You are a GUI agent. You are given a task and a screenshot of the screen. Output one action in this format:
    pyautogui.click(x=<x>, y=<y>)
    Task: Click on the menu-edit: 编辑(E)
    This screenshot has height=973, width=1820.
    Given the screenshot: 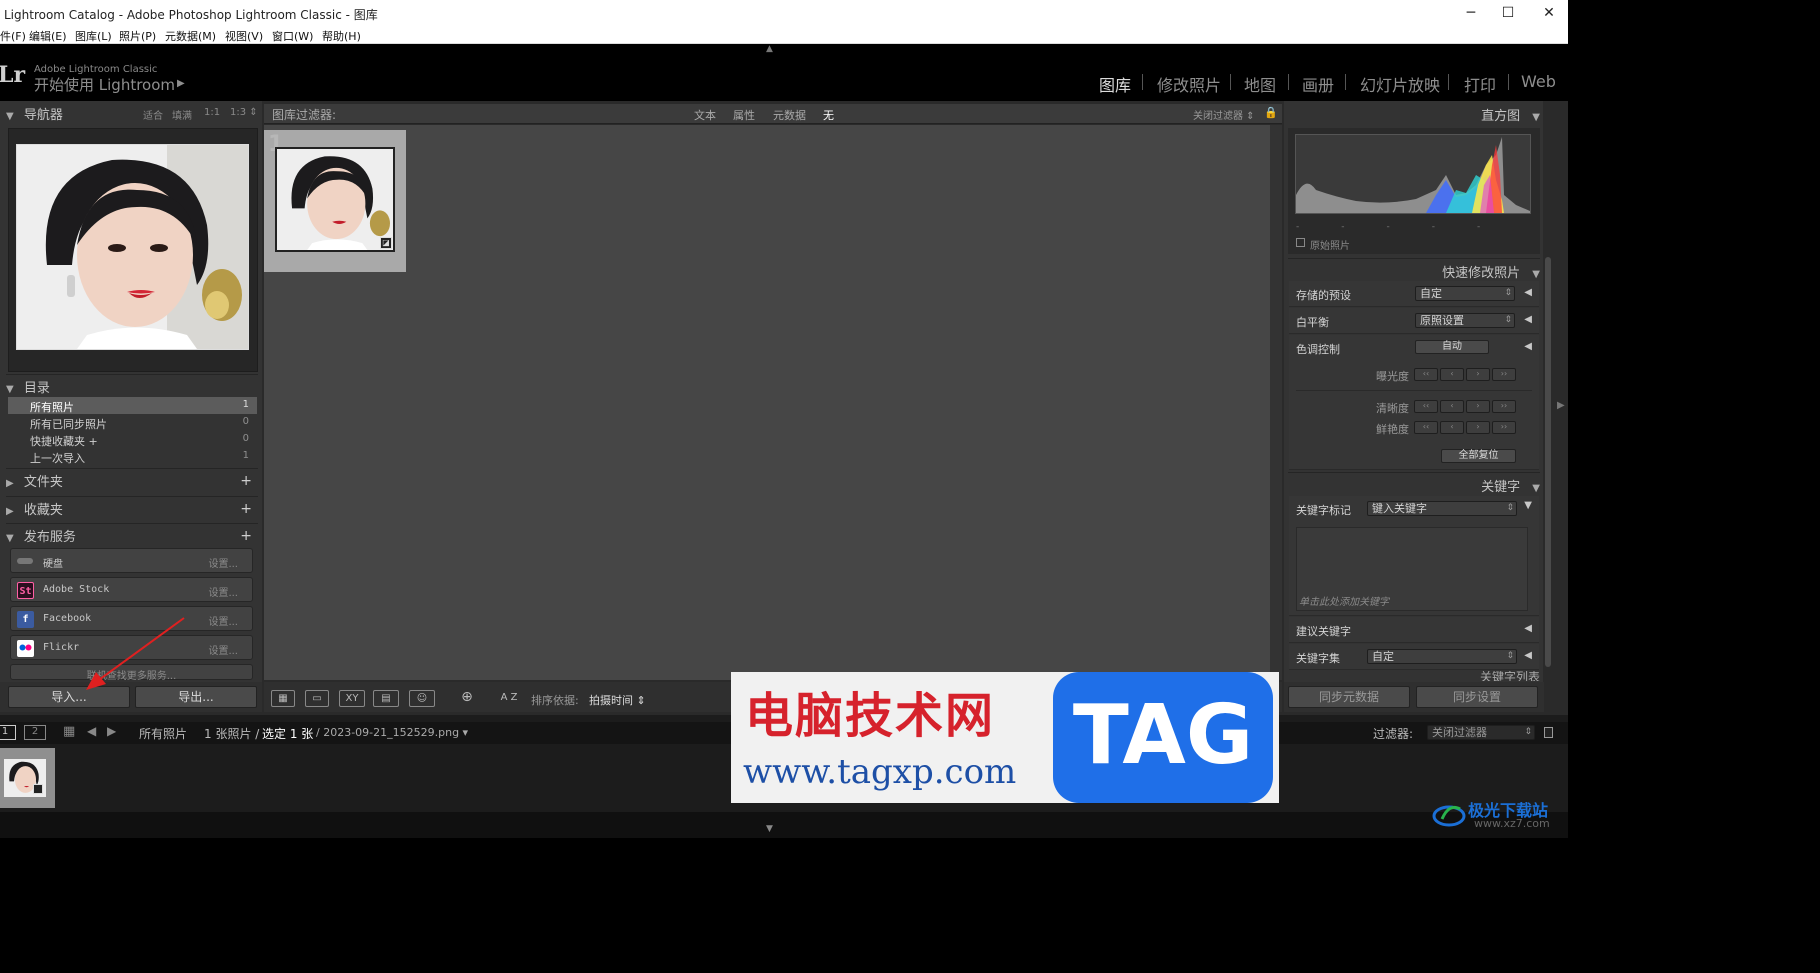 What is the action you would take?
    pyautogui.click(x=48, y=36)
    